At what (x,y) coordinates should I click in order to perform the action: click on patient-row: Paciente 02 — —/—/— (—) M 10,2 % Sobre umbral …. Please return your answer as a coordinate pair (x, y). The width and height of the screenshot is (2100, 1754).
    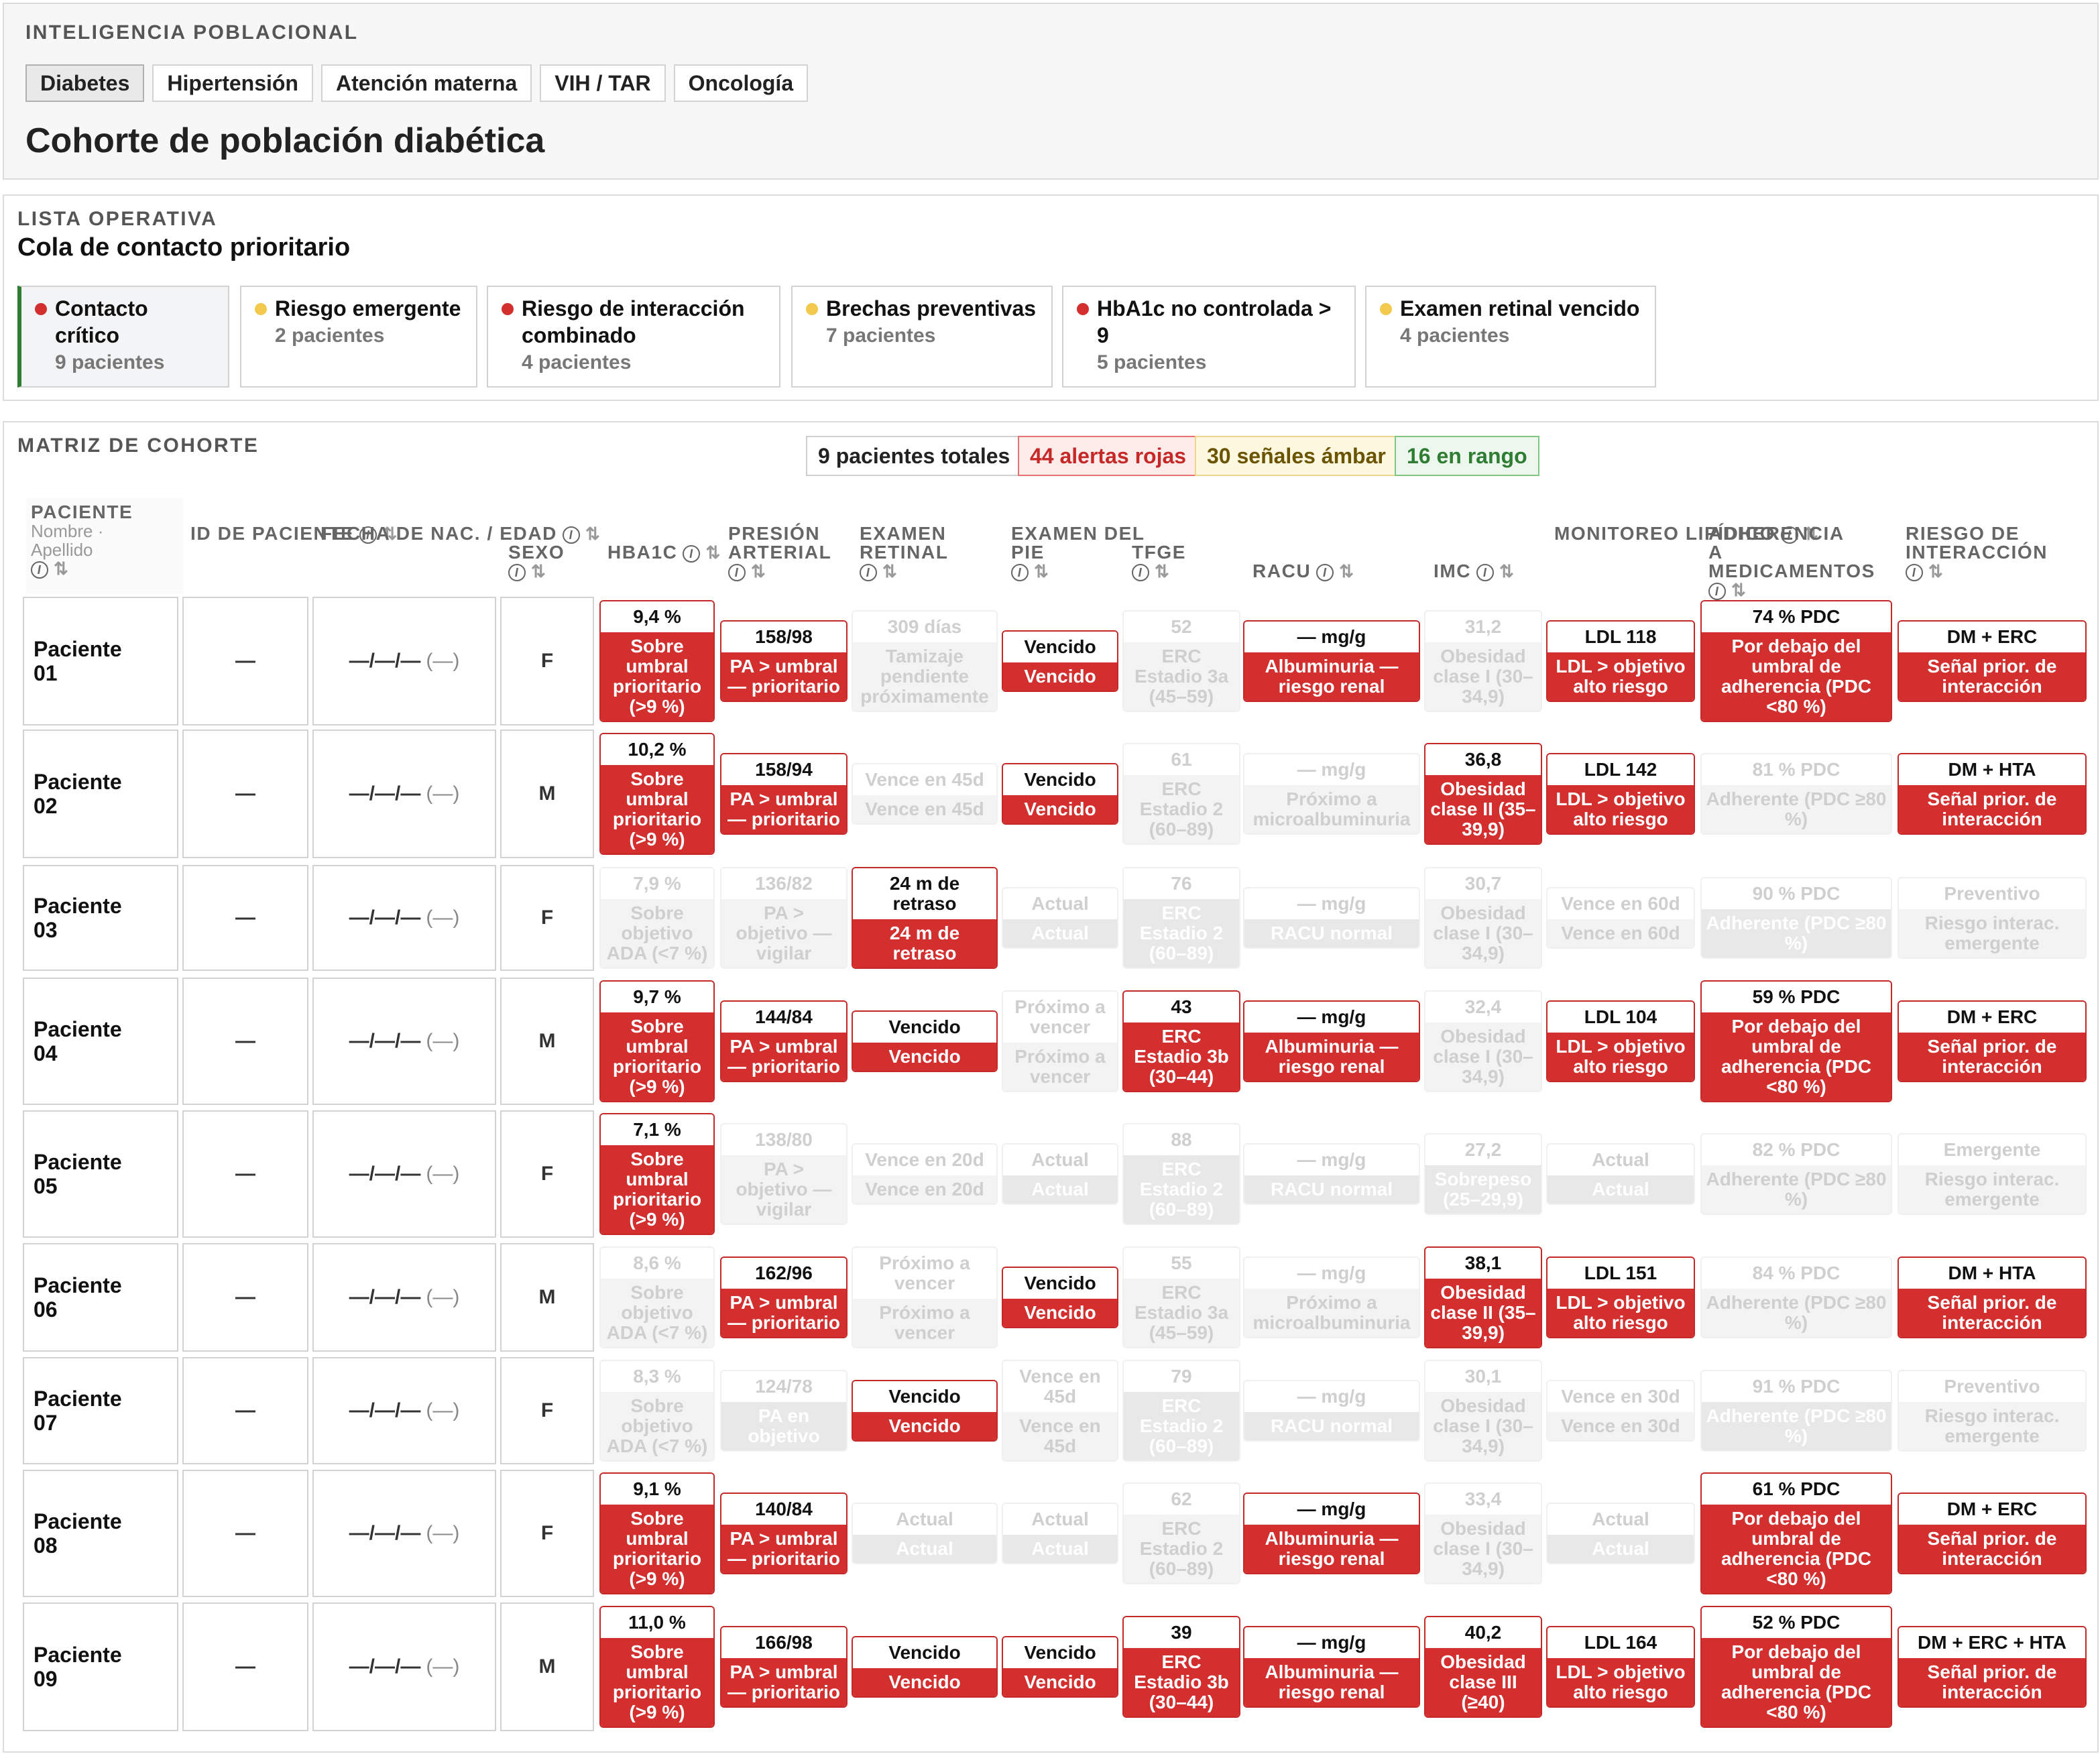
    Looking at the image, I should click on (1050, 793).